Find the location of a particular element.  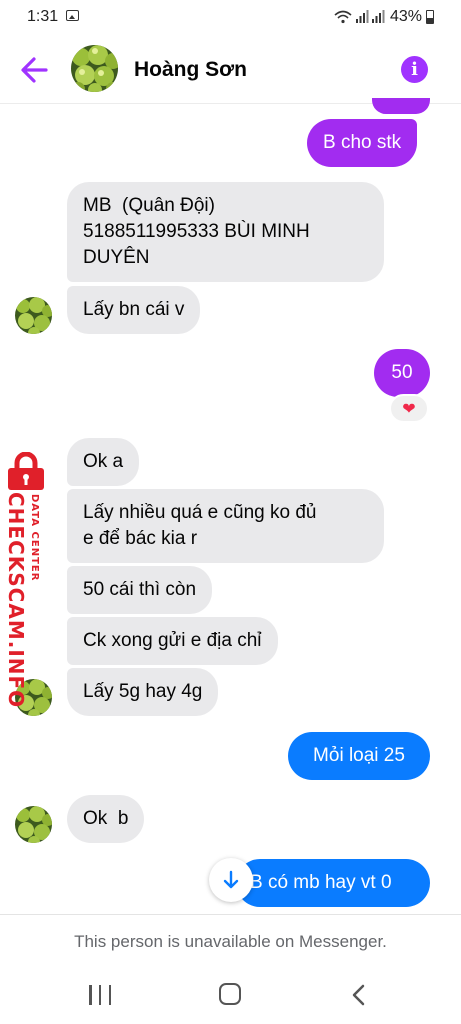

message-bubble-outgoing: 50 is located at coordinates (402, 373).